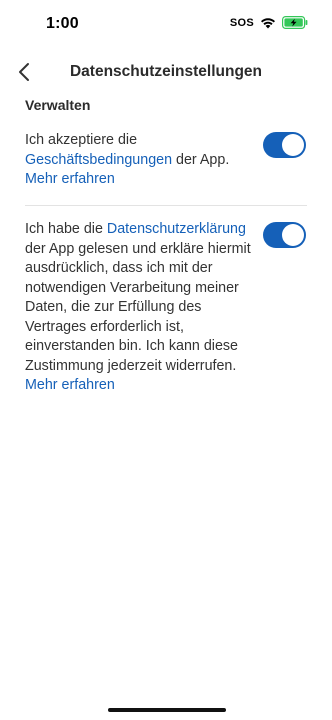 The width and height of the screenshot is (332, 720). Describe the element at coordinates (166, 25) in the screenshot. I see `status-bar: 1:00 SOS` at that location.